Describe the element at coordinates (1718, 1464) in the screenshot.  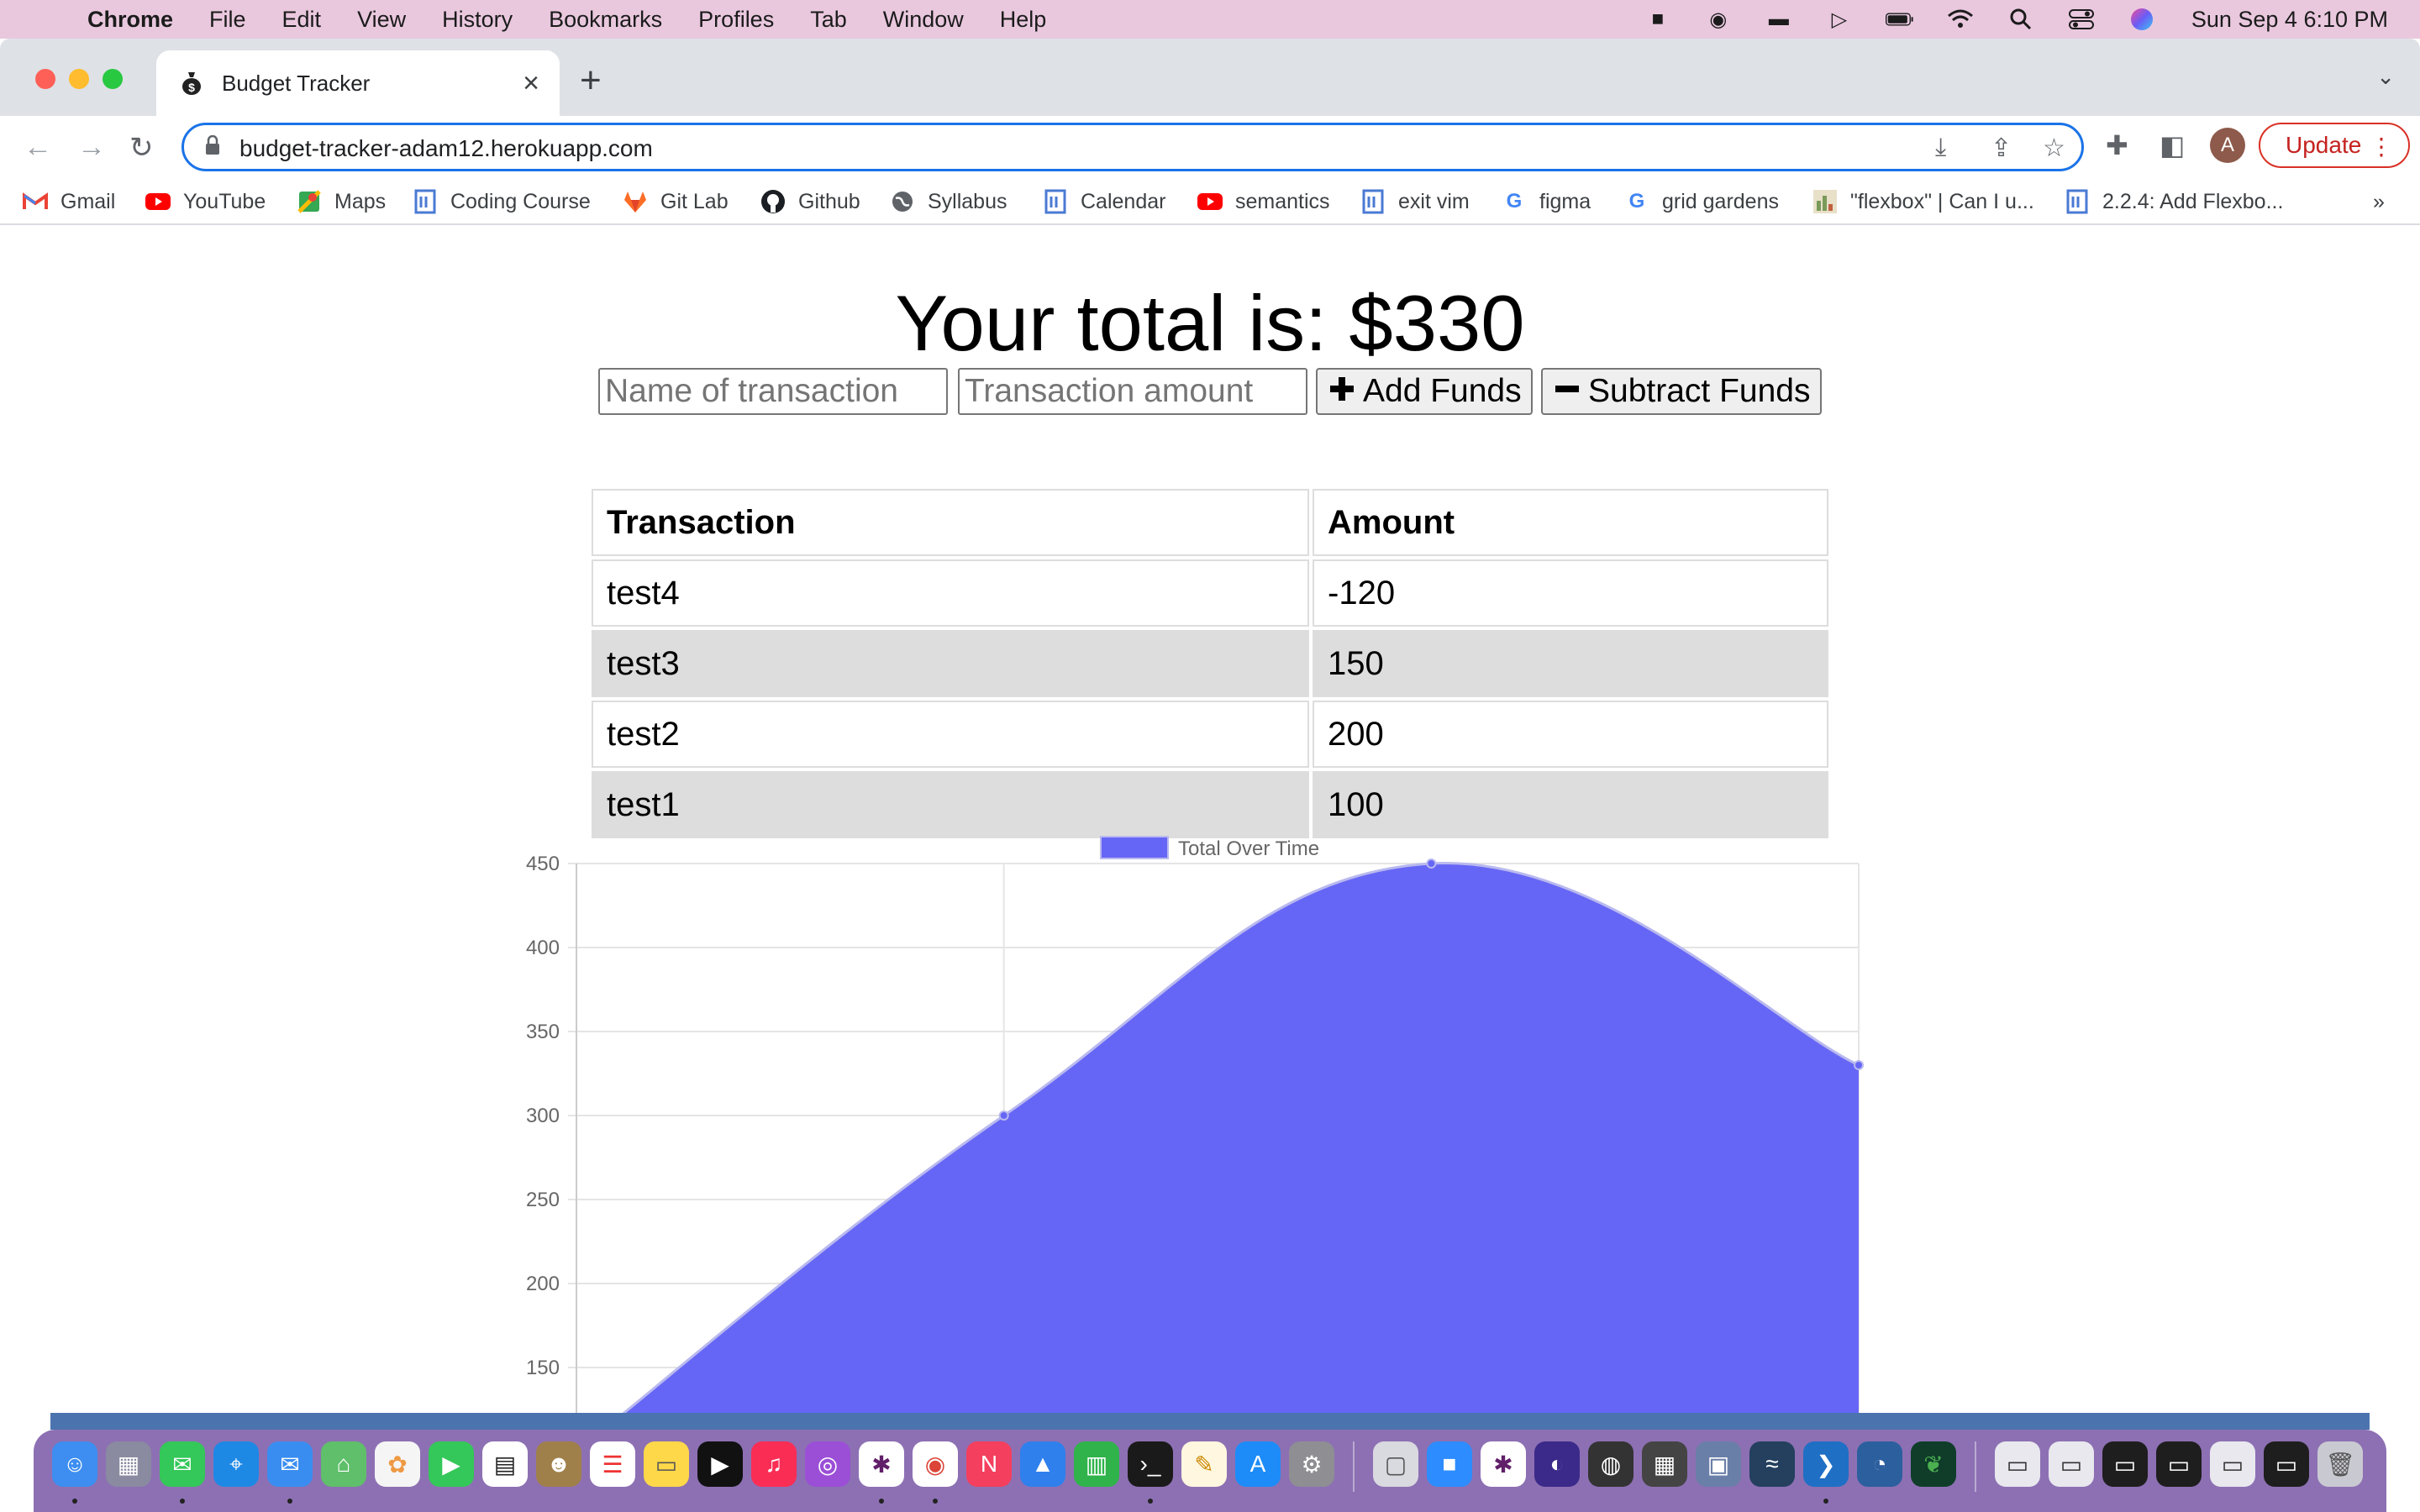
I see `screenshot-icon: ▣` at that location.